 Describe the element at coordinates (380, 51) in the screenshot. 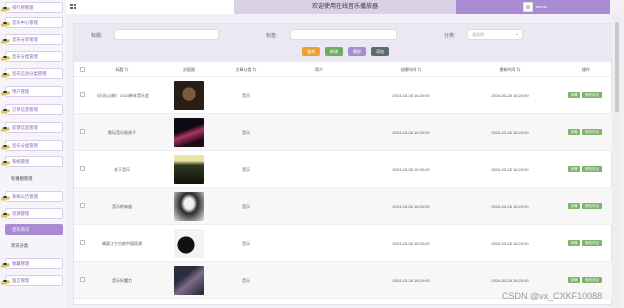

I see `export-button: 添加` at that location.